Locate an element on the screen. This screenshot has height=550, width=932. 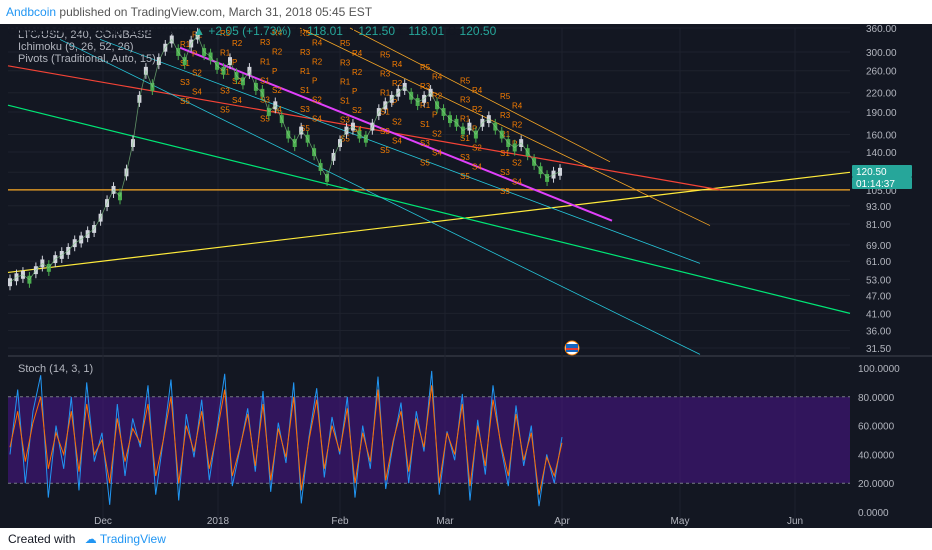
stoch-tick-label: 80.0000 is located at coordinates (876, 398).